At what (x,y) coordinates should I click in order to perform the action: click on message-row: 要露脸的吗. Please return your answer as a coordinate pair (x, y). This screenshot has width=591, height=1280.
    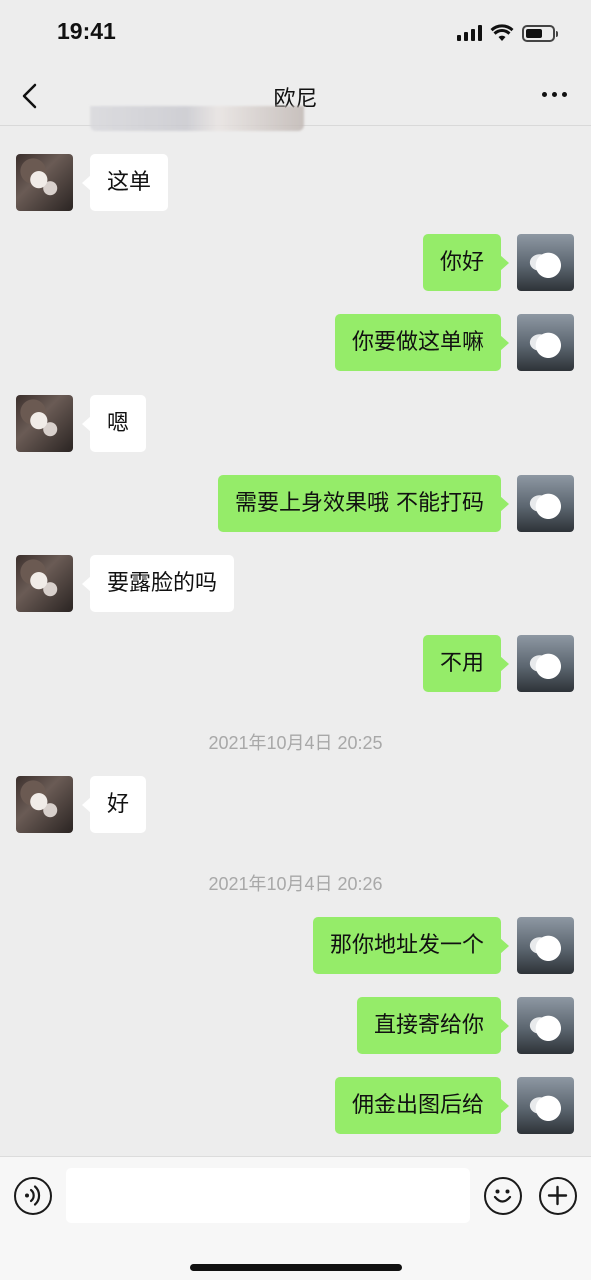
    Looking at the image, I should click on (295, 584).